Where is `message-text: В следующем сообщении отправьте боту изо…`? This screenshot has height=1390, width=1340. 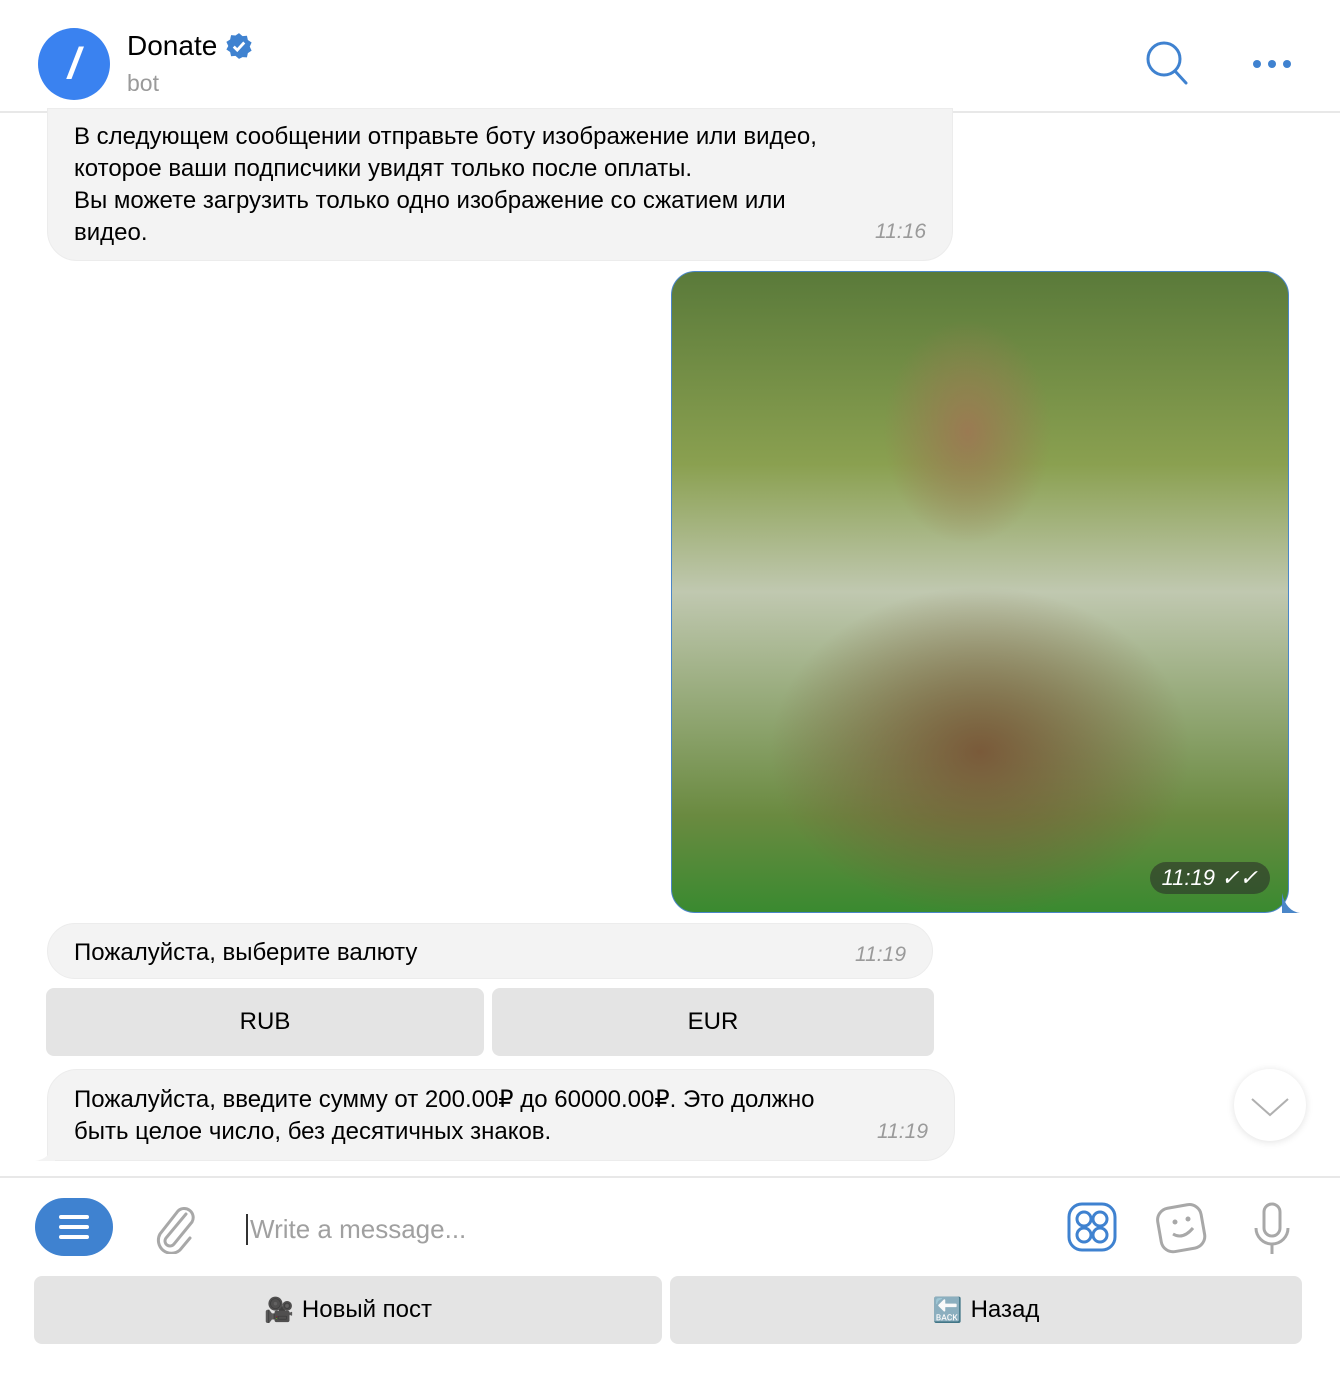 message-text: В следующем сообщении отправьте боту изо… is located at coordinates (445, 136).